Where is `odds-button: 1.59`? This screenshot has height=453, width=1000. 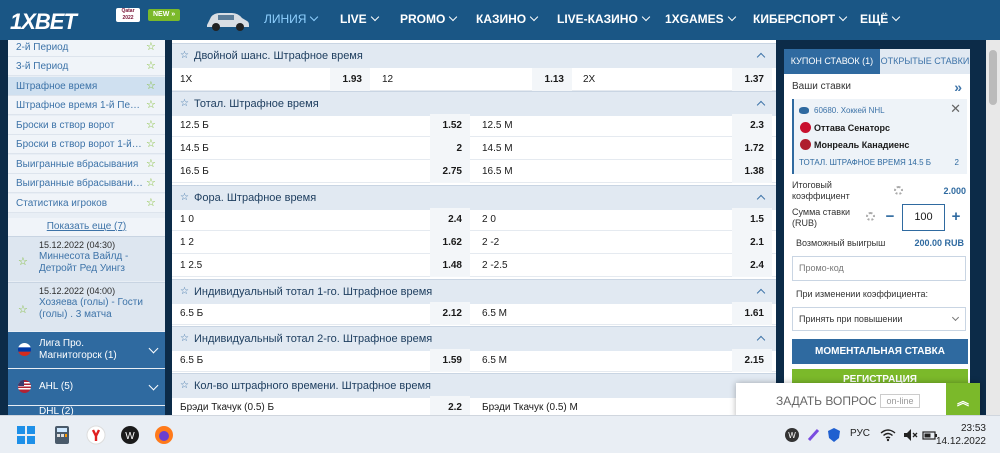
odds-button: 1.59 is located at coordinates (450, 360).